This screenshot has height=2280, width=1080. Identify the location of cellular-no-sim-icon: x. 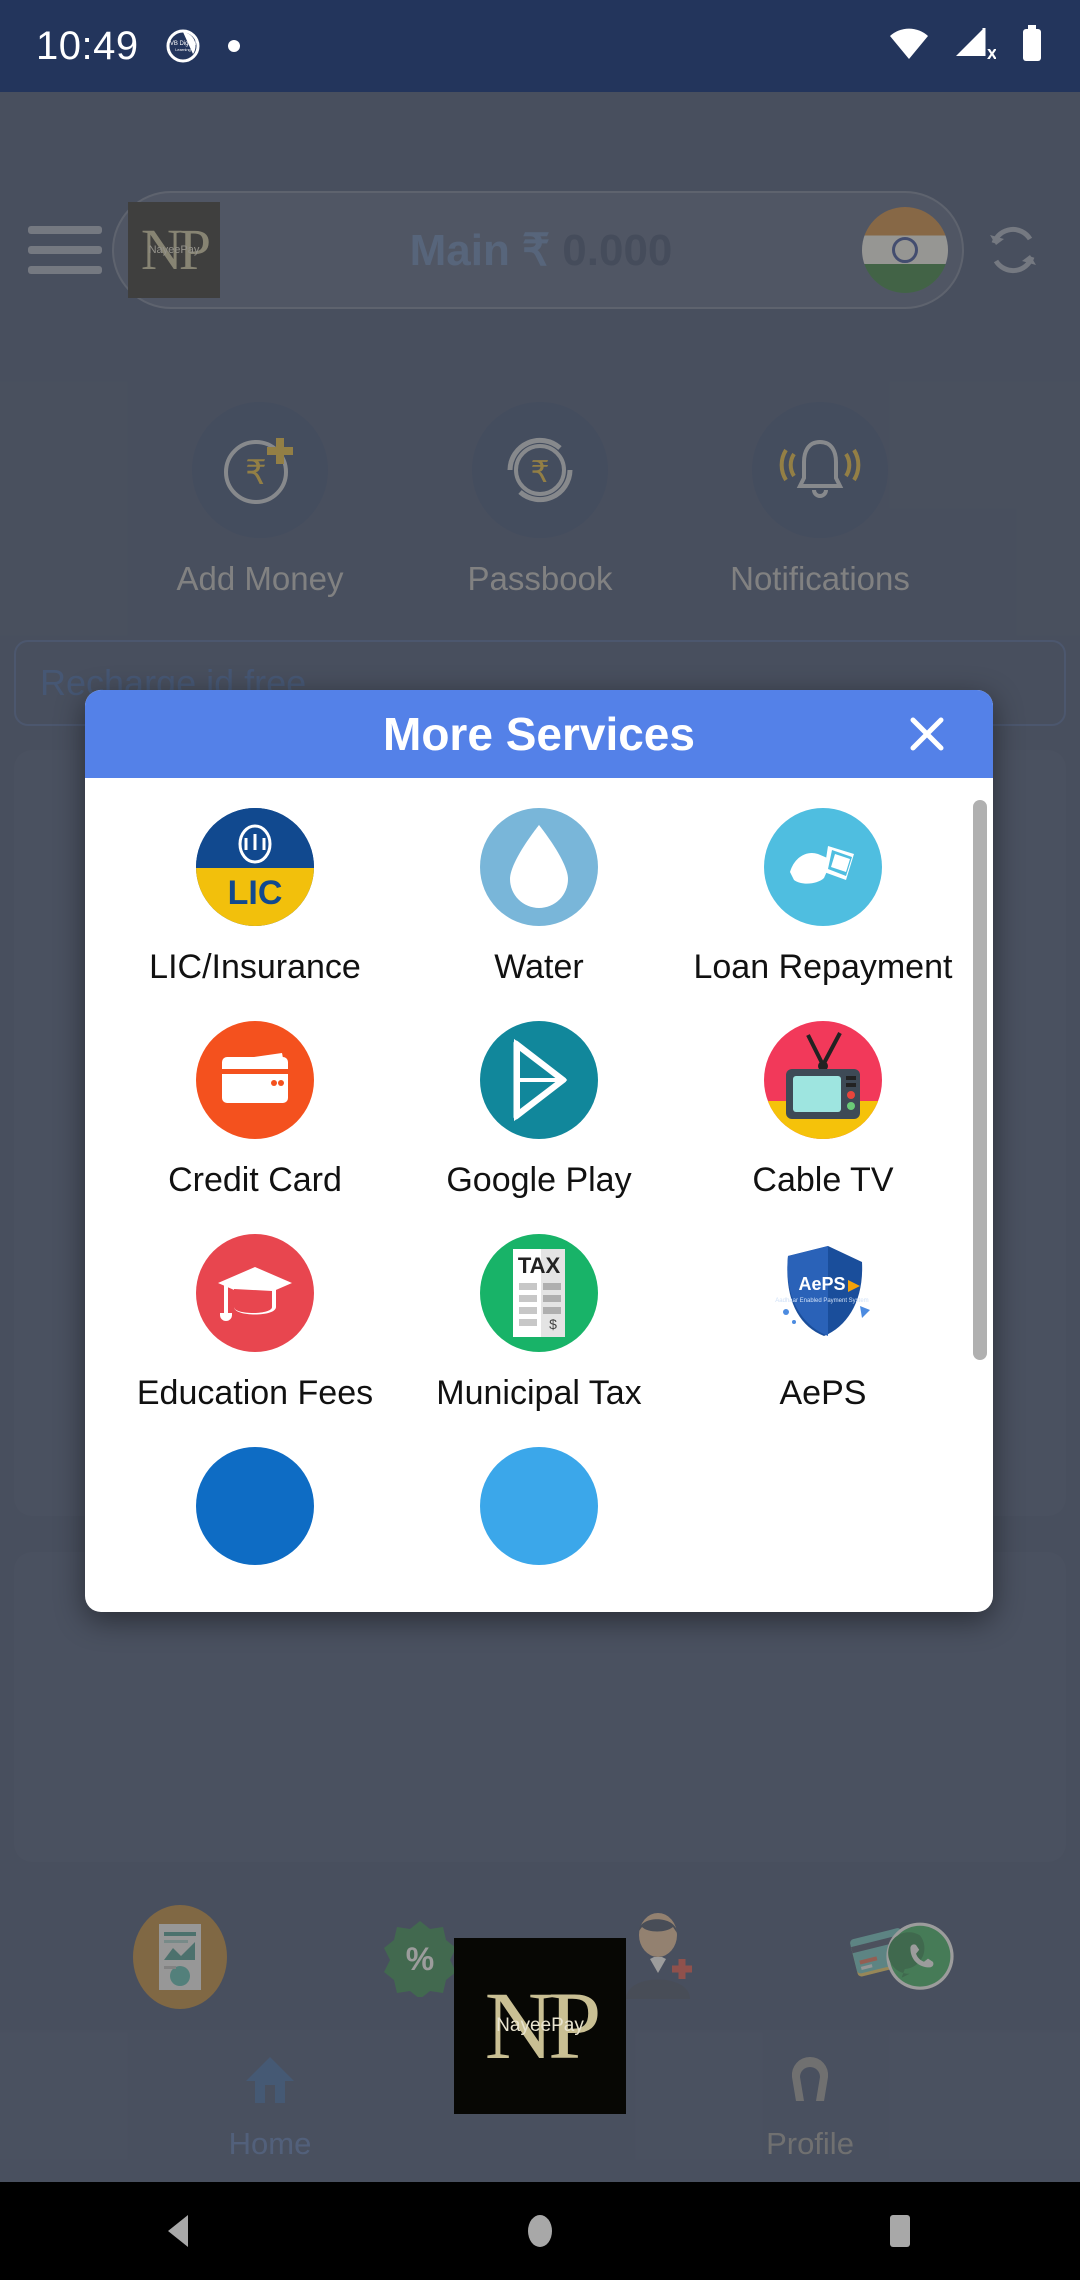
(975, 46).